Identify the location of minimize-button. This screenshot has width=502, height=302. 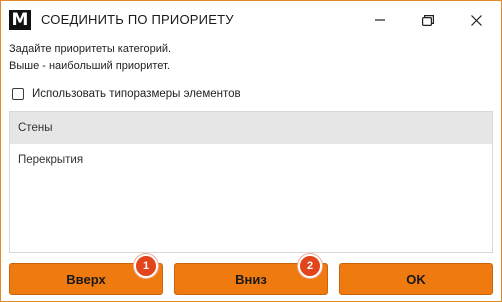
(380, 20).